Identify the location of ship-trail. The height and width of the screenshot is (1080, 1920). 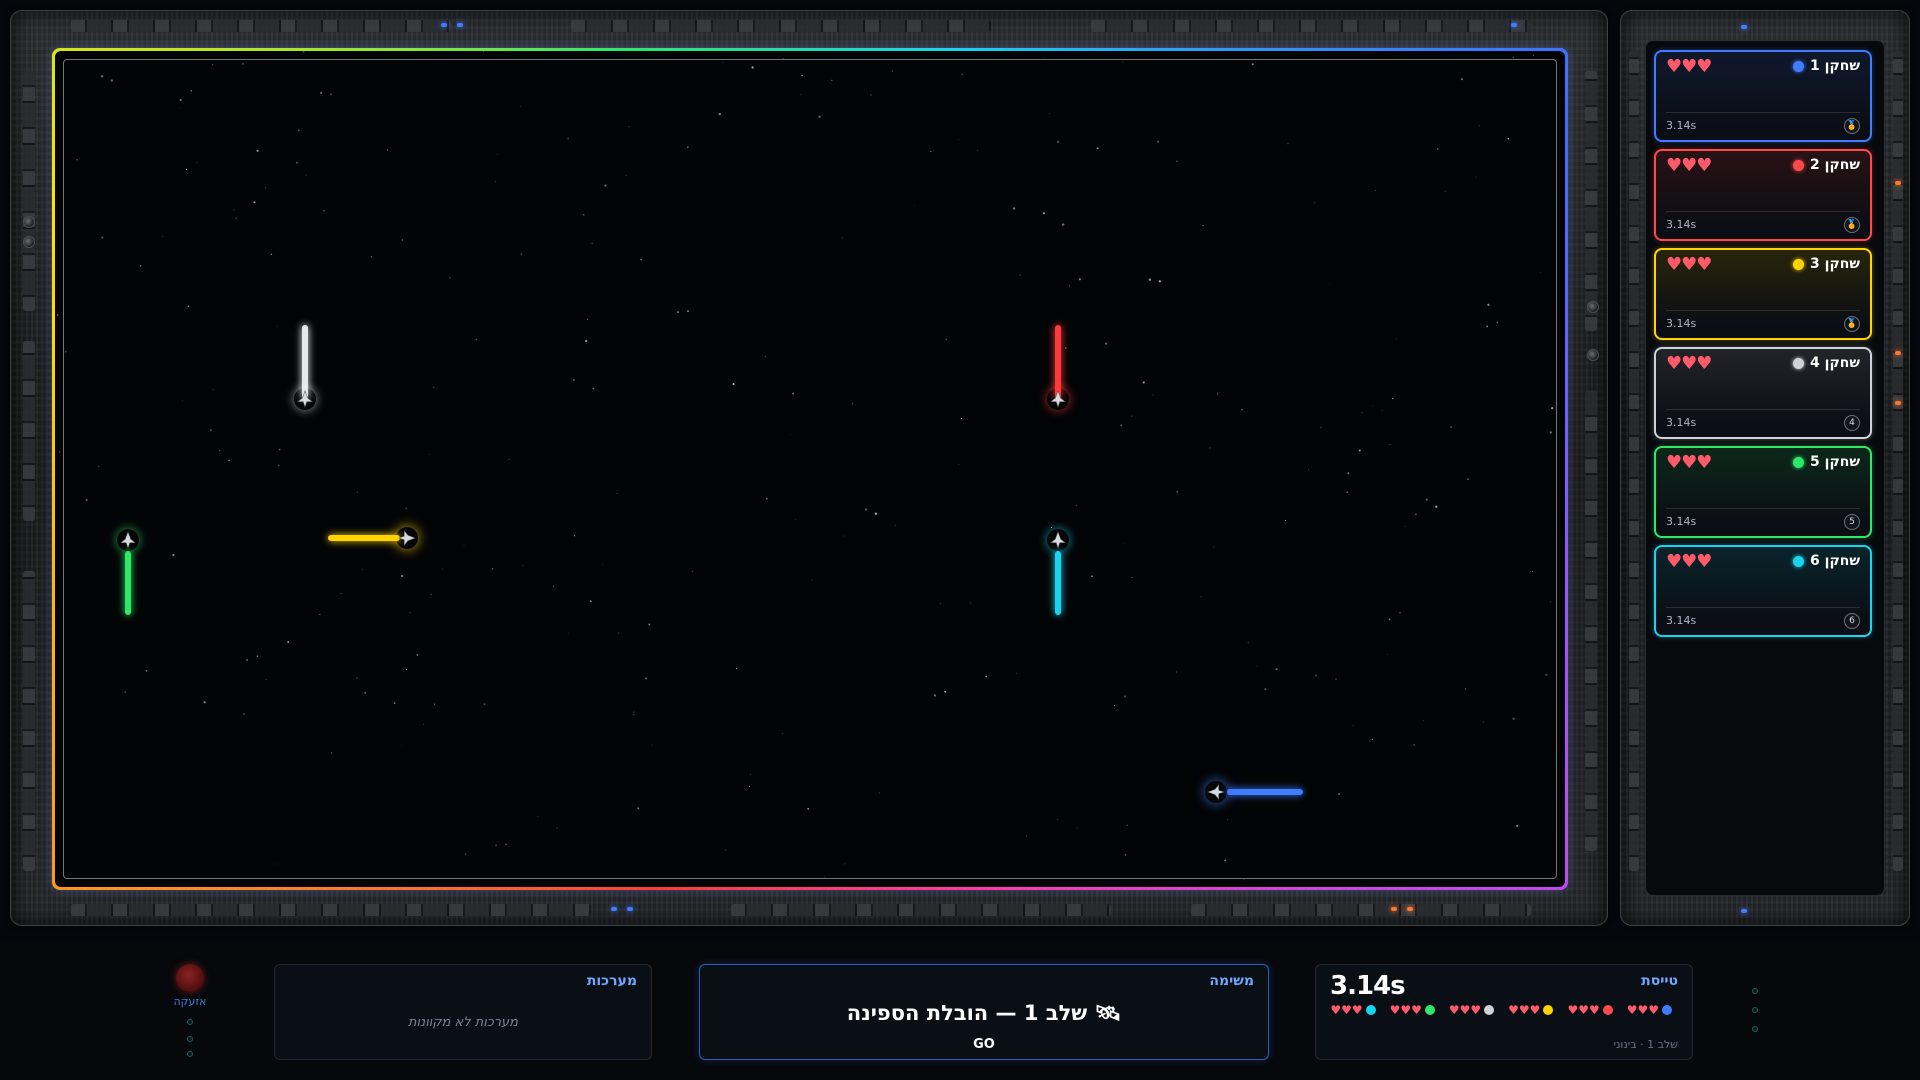
(1265, 792).